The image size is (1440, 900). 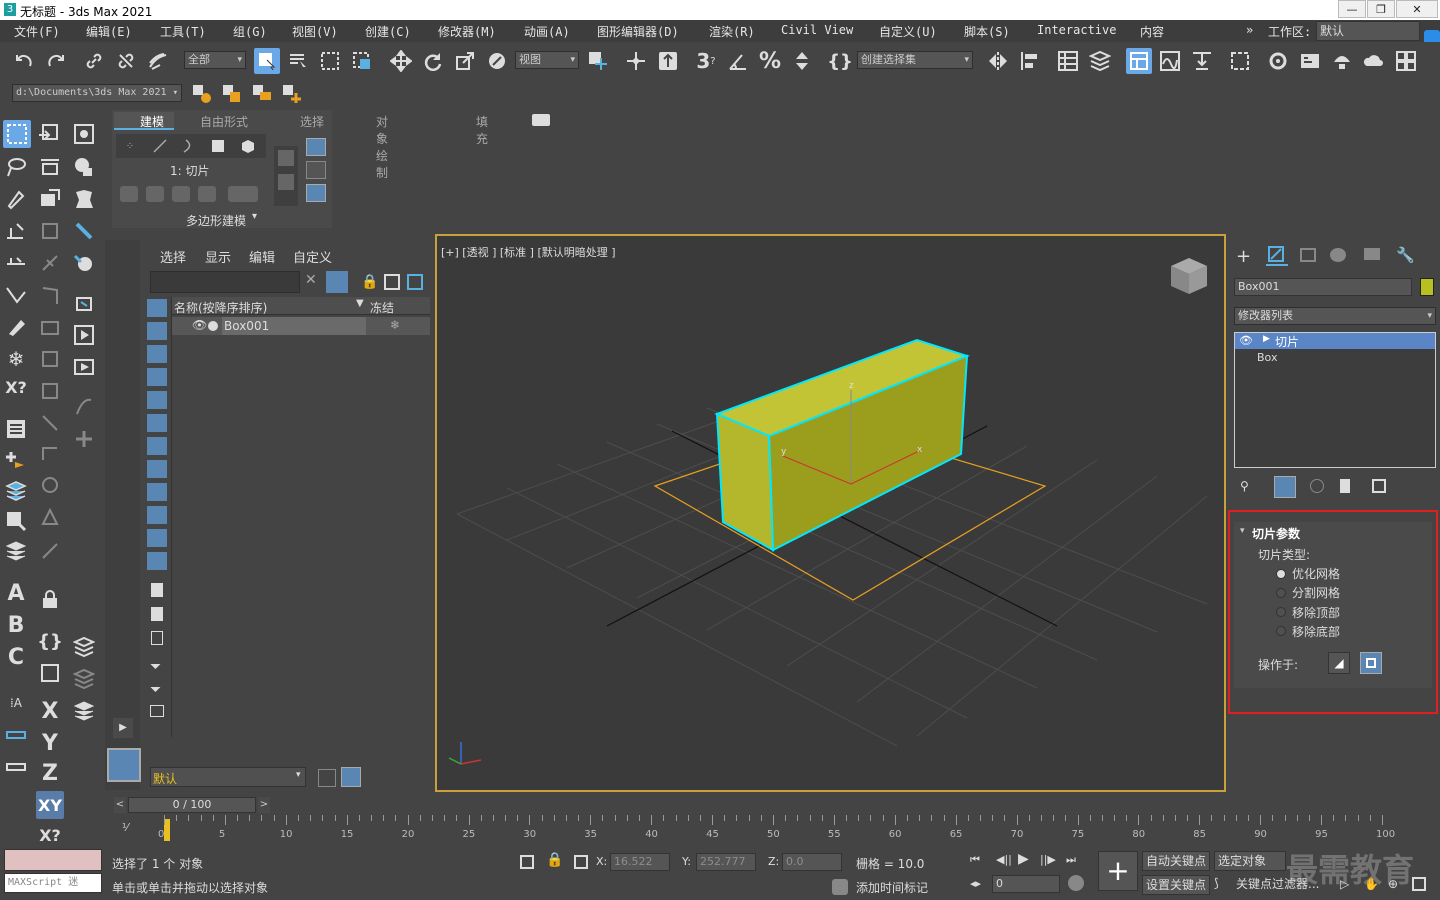 I want to click on object-name-field: Box001, so click(x=1323, y=287).